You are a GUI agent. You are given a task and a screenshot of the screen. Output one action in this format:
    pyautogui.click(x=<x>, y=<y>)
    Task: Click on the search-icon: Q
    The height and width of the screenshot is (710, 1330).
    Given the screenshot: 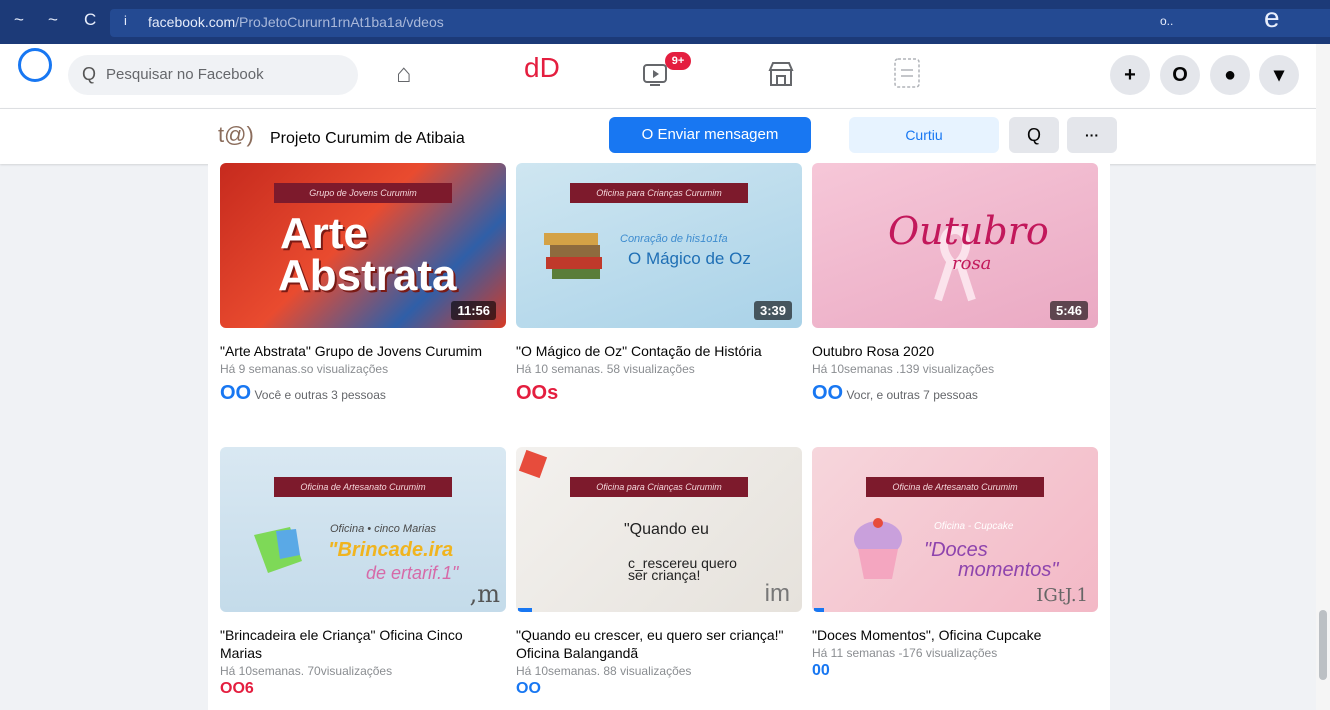 What is the action you would take?
    pyautogui.click(x=89, y=74)
    